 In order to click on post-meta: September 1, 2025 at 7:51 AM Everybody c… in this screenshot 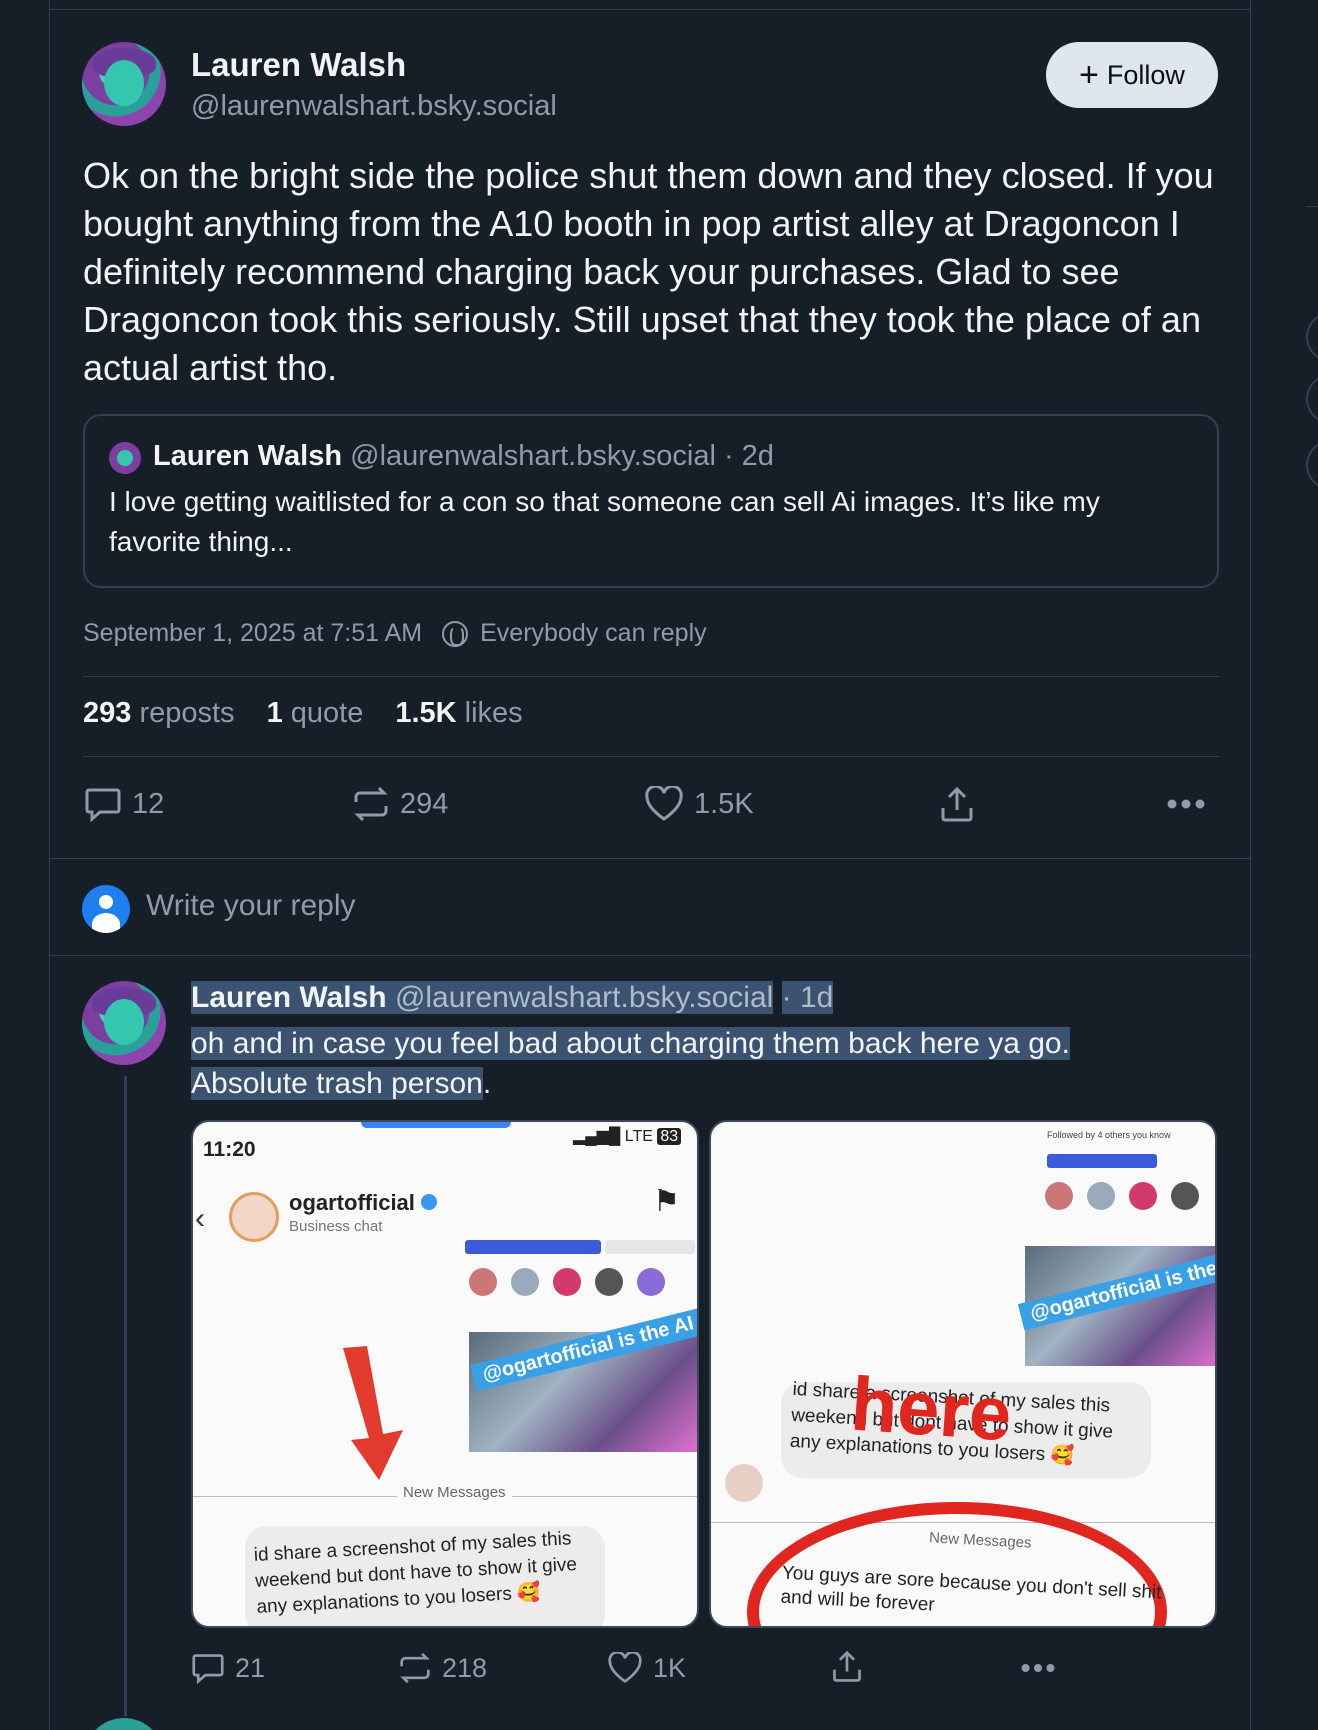, I will do `click(395, 633)`.